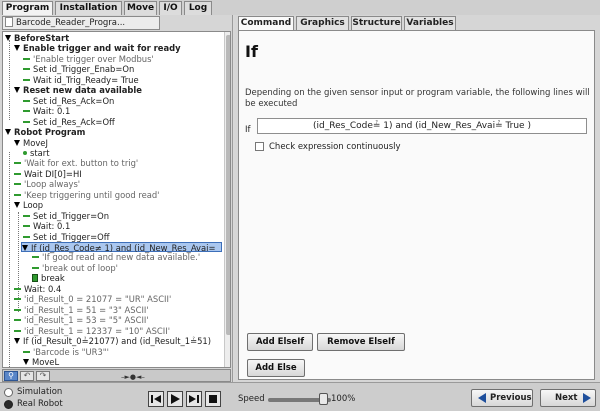 This screenshot has width=600, height=411. Describe the element at coordinates (568, 398) in the screenshot. I see `next-button: Next` at that location.